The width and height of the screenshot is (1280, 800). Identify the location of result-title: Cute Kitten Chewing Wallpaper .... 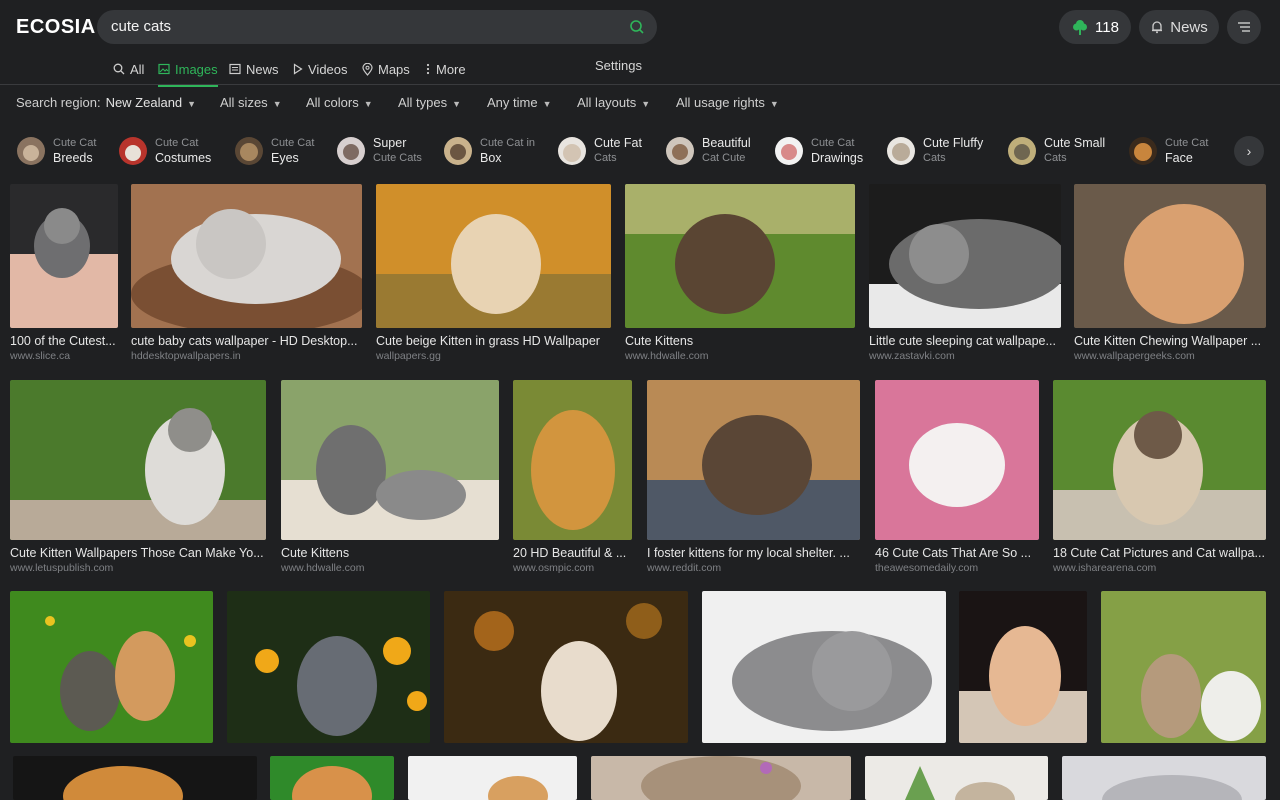
(1170, 341).